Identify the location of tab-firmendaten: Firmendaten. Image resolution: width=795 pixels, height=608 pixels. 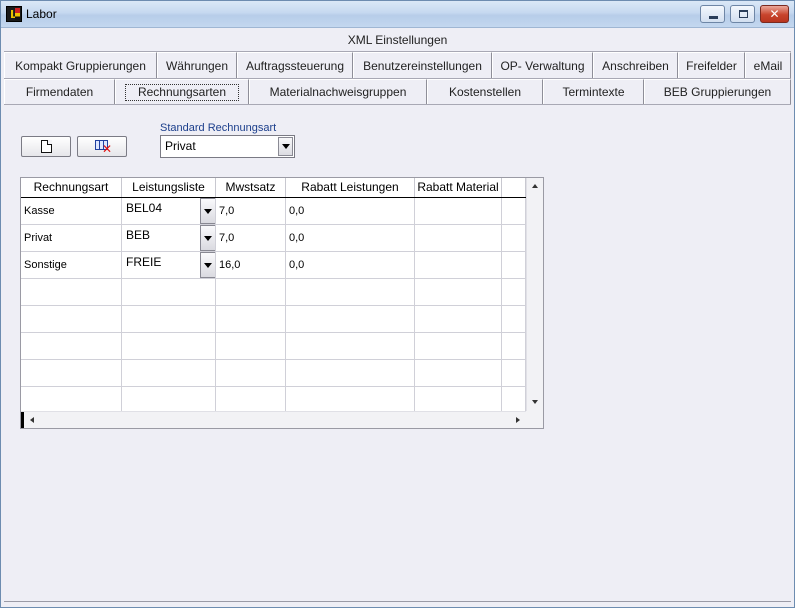
(59, 91).